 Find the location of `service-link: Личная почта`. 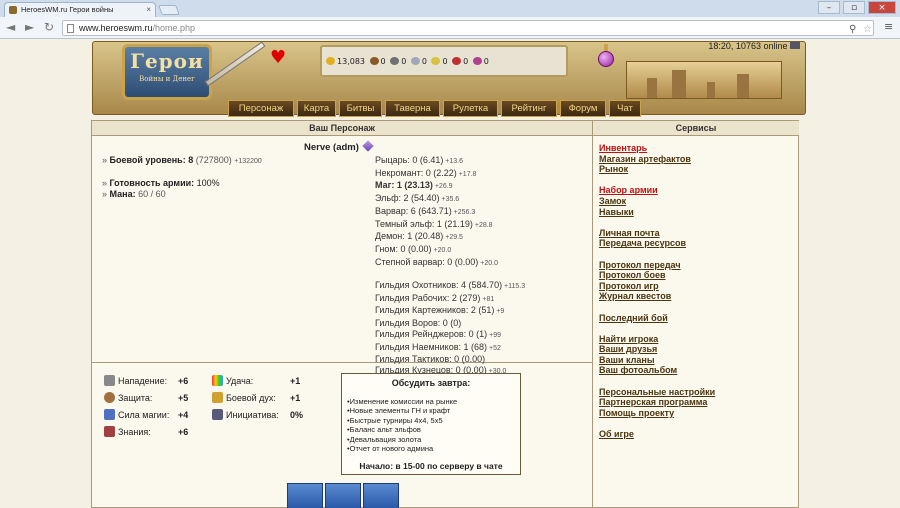

service-link: Личная почта is located at coordinates (657, 233).